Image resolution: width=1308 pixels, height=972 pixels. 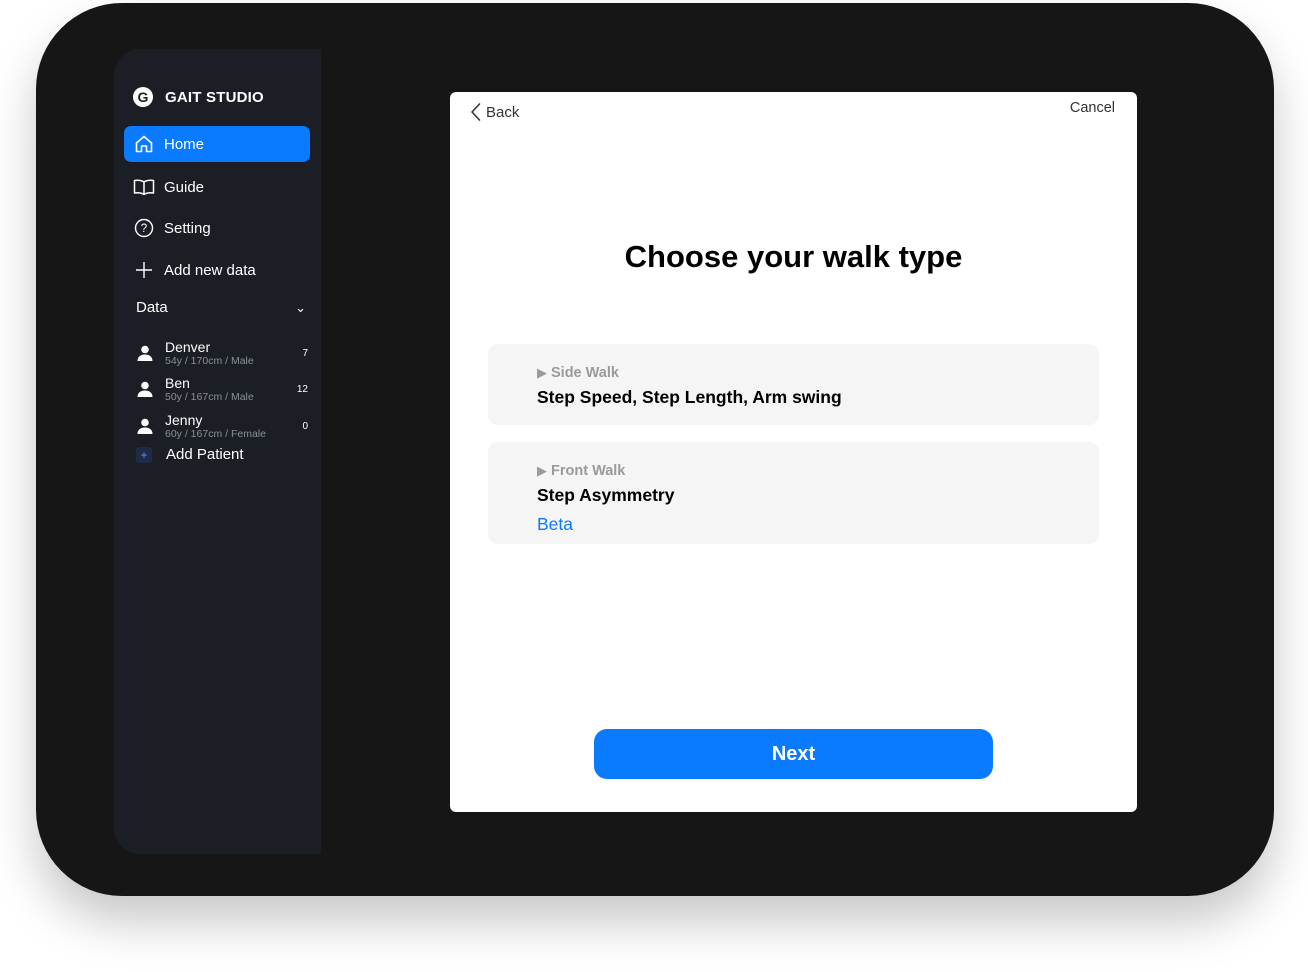 I want to click on data-section-header: Data ⌄, so click(x=222, y=307).